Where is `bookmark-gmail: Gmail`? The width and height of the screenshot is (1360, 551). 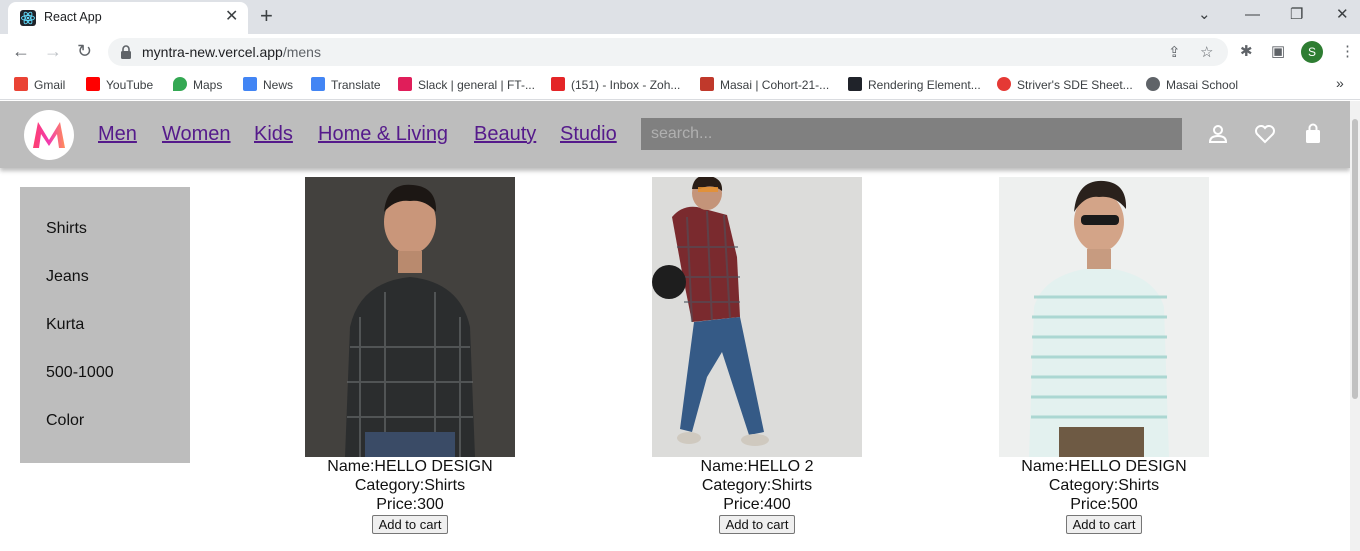
bookmark-gmail: Gmail is located at coordinates (39, 85).